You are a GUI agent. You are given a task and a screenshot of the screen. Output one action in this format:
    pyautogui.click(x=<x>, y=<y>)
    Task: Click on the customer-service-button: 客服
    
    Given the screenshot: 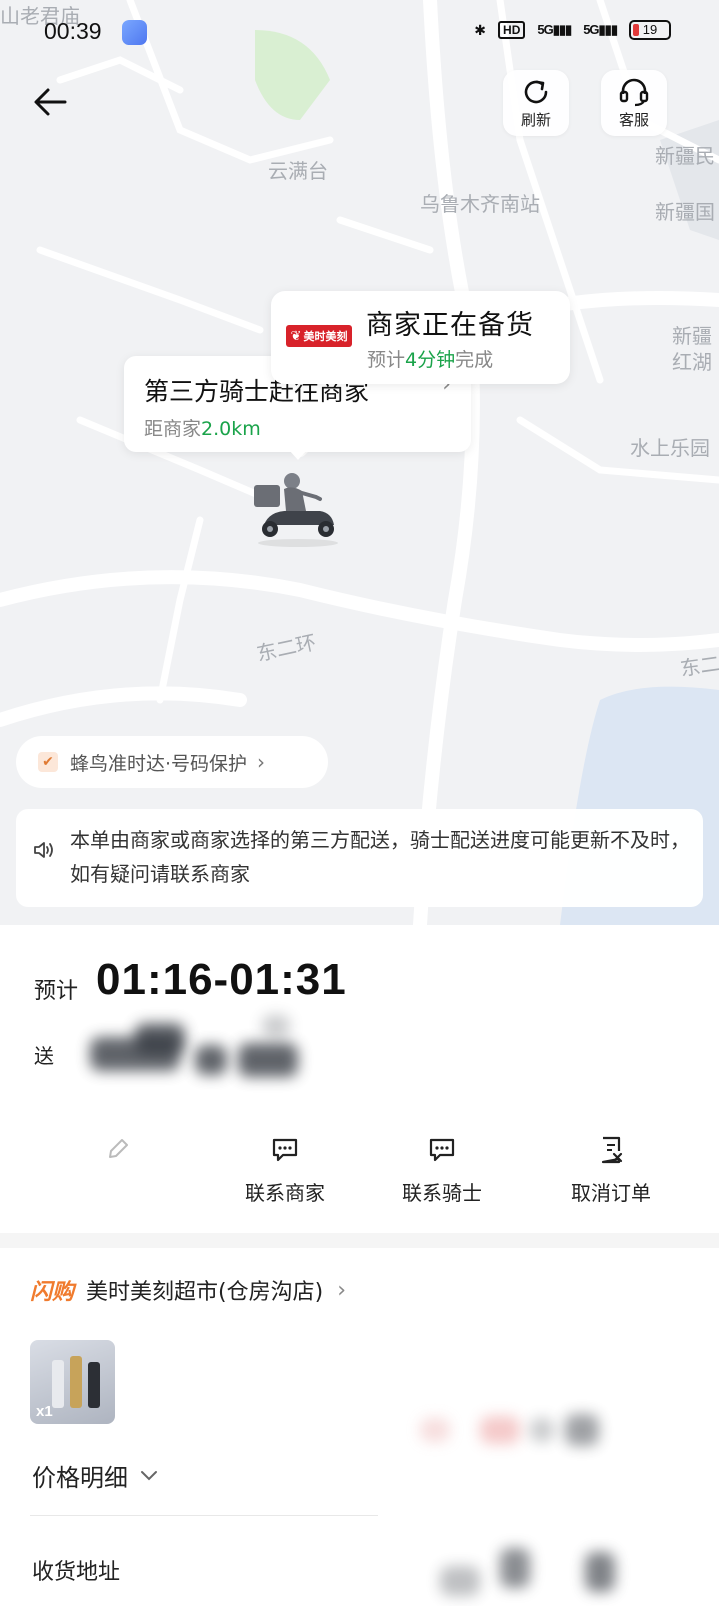 What is the action you would take?
    pyautogui.click(x=634, y=103)
    